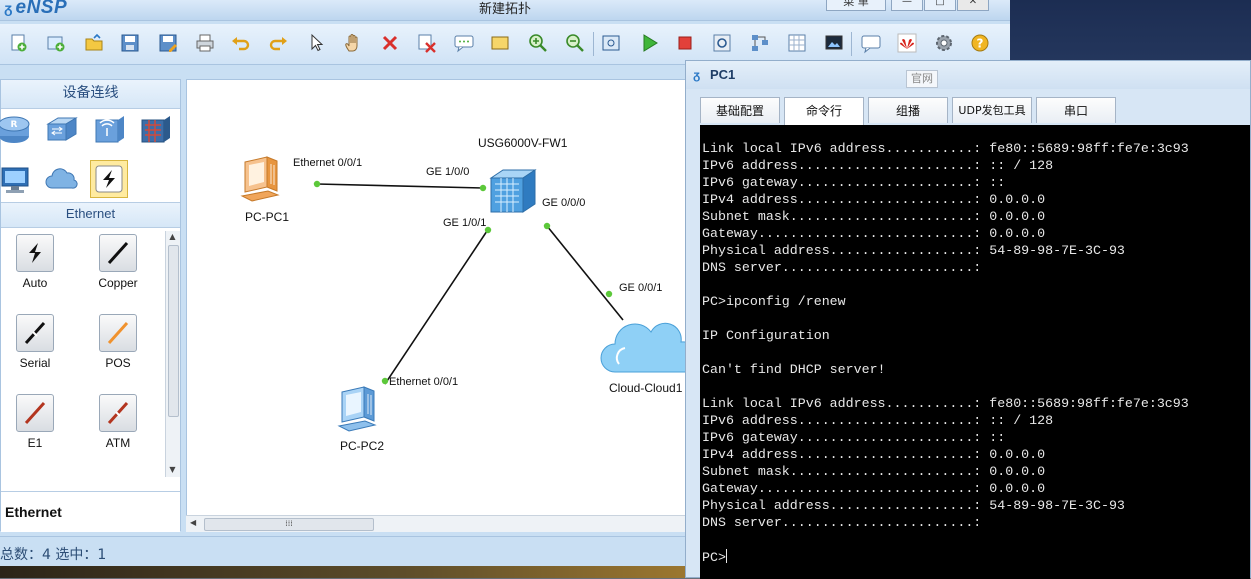 The width and height of the screenshot is (1251, 579). Describe the element at coordinates (19, 43) in the screenshot. I see `new-topology-icon` at that location.